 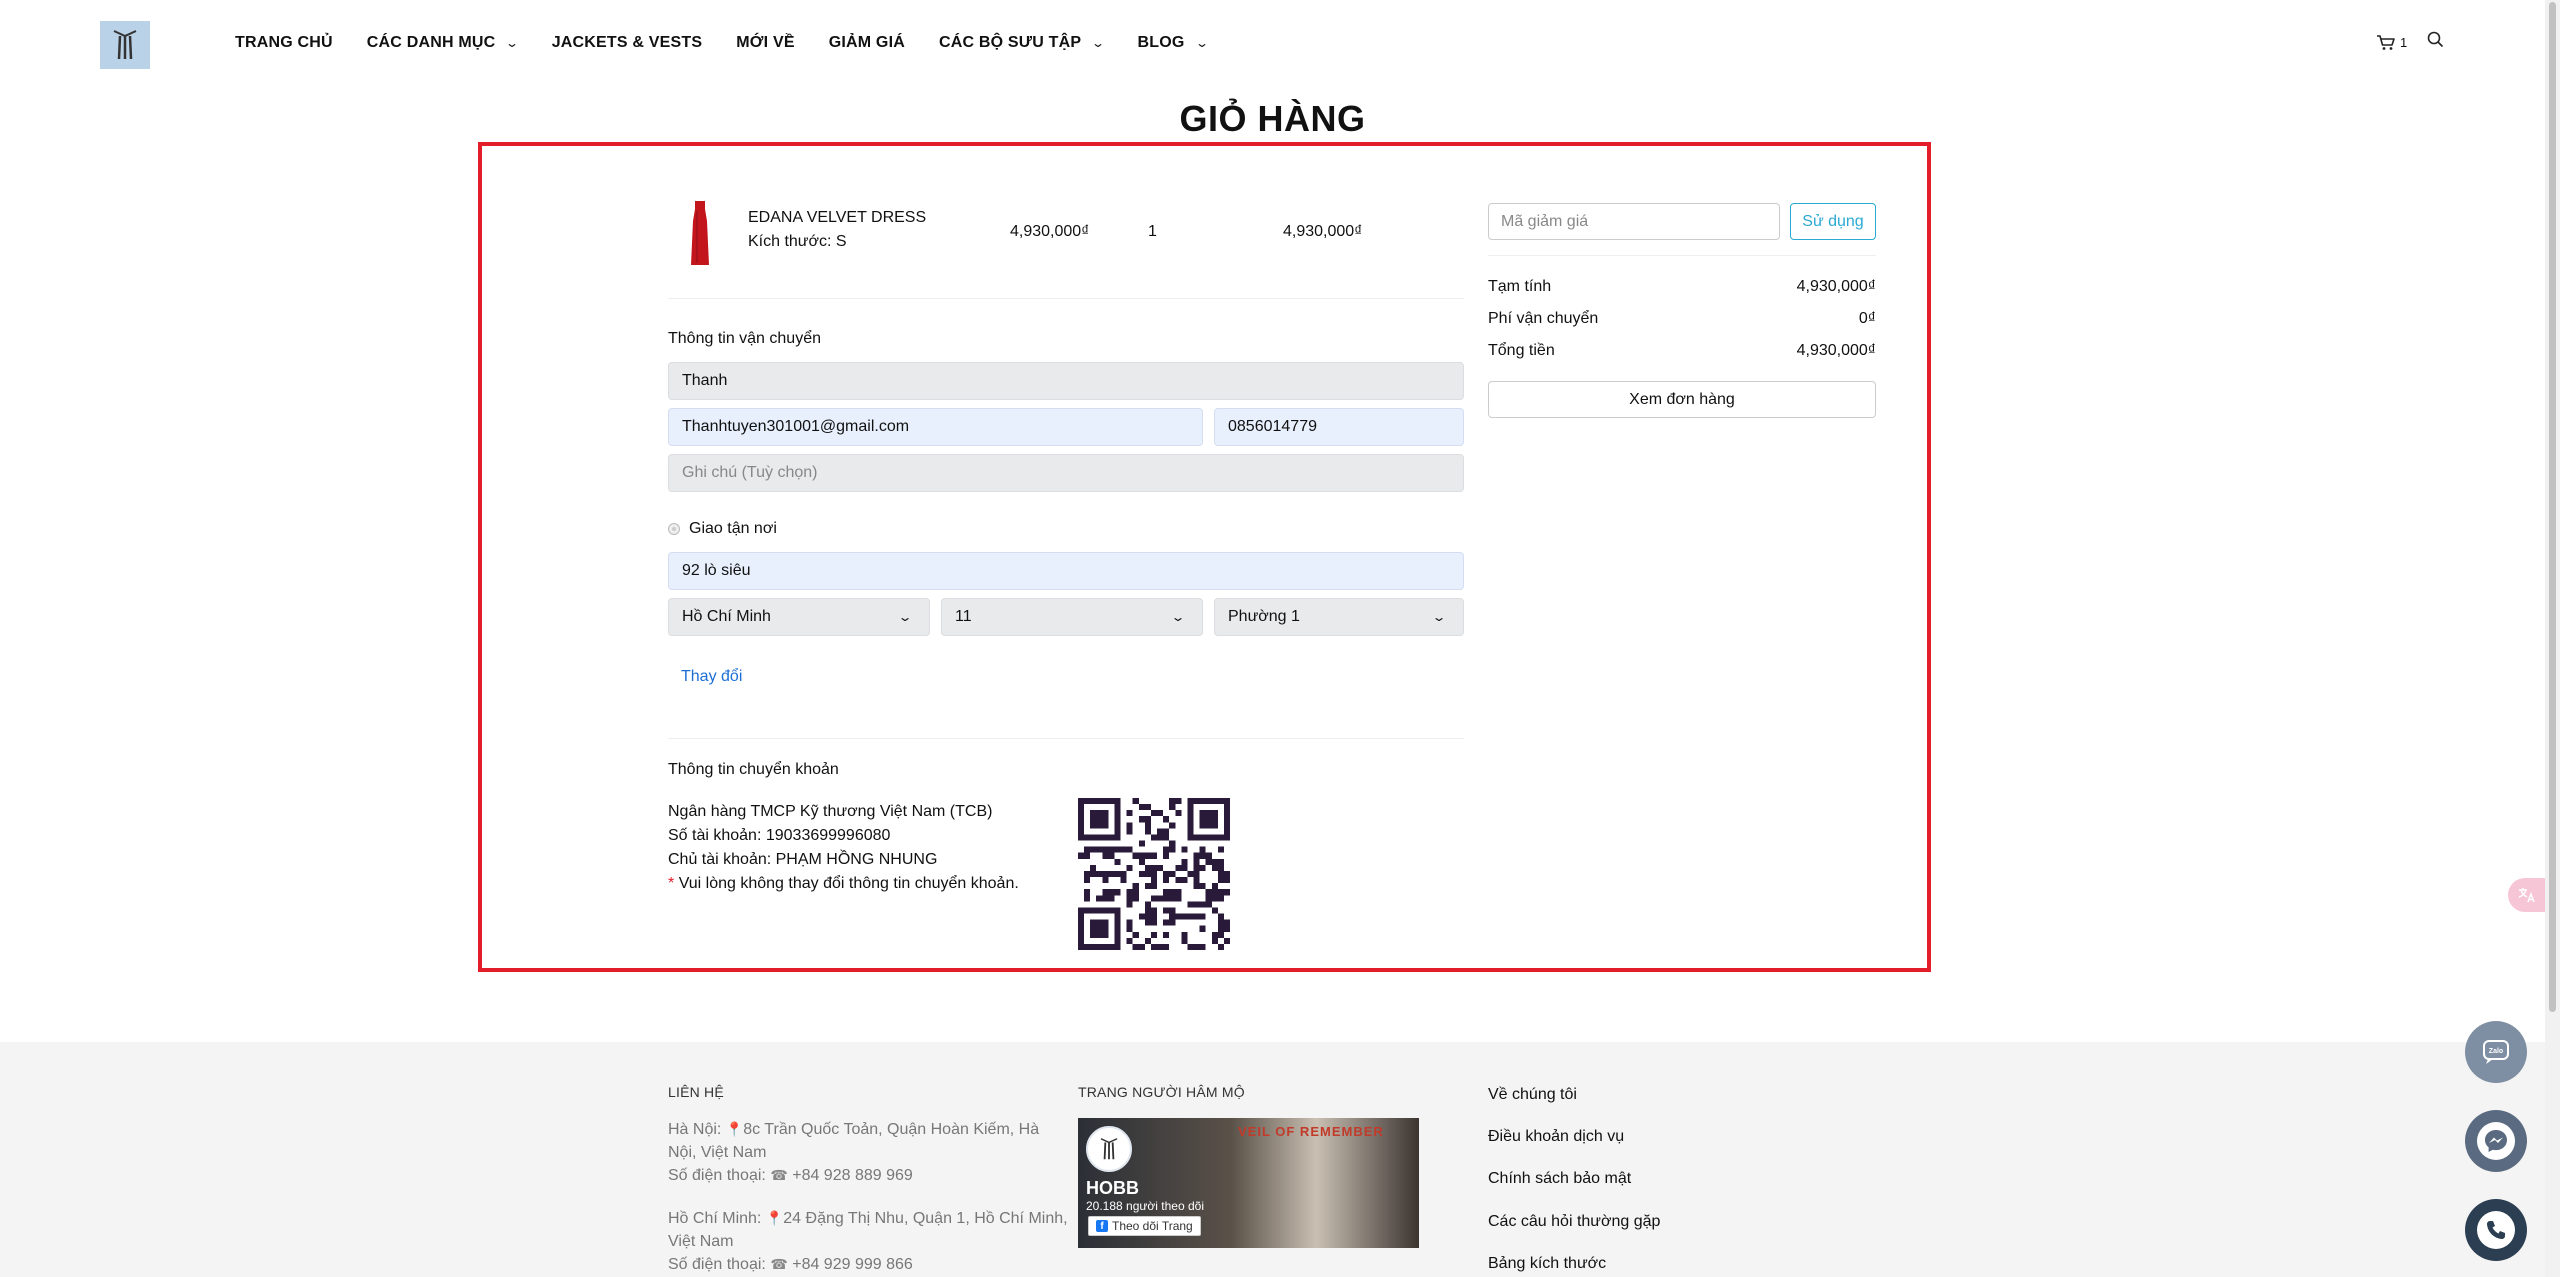 What do you see at coordinates (1161, 1092) in the screenshot?
I see `fanpage-heading: TRANG NGƯỜI HÂM MỘ` at bounding box center [1161, 1092].